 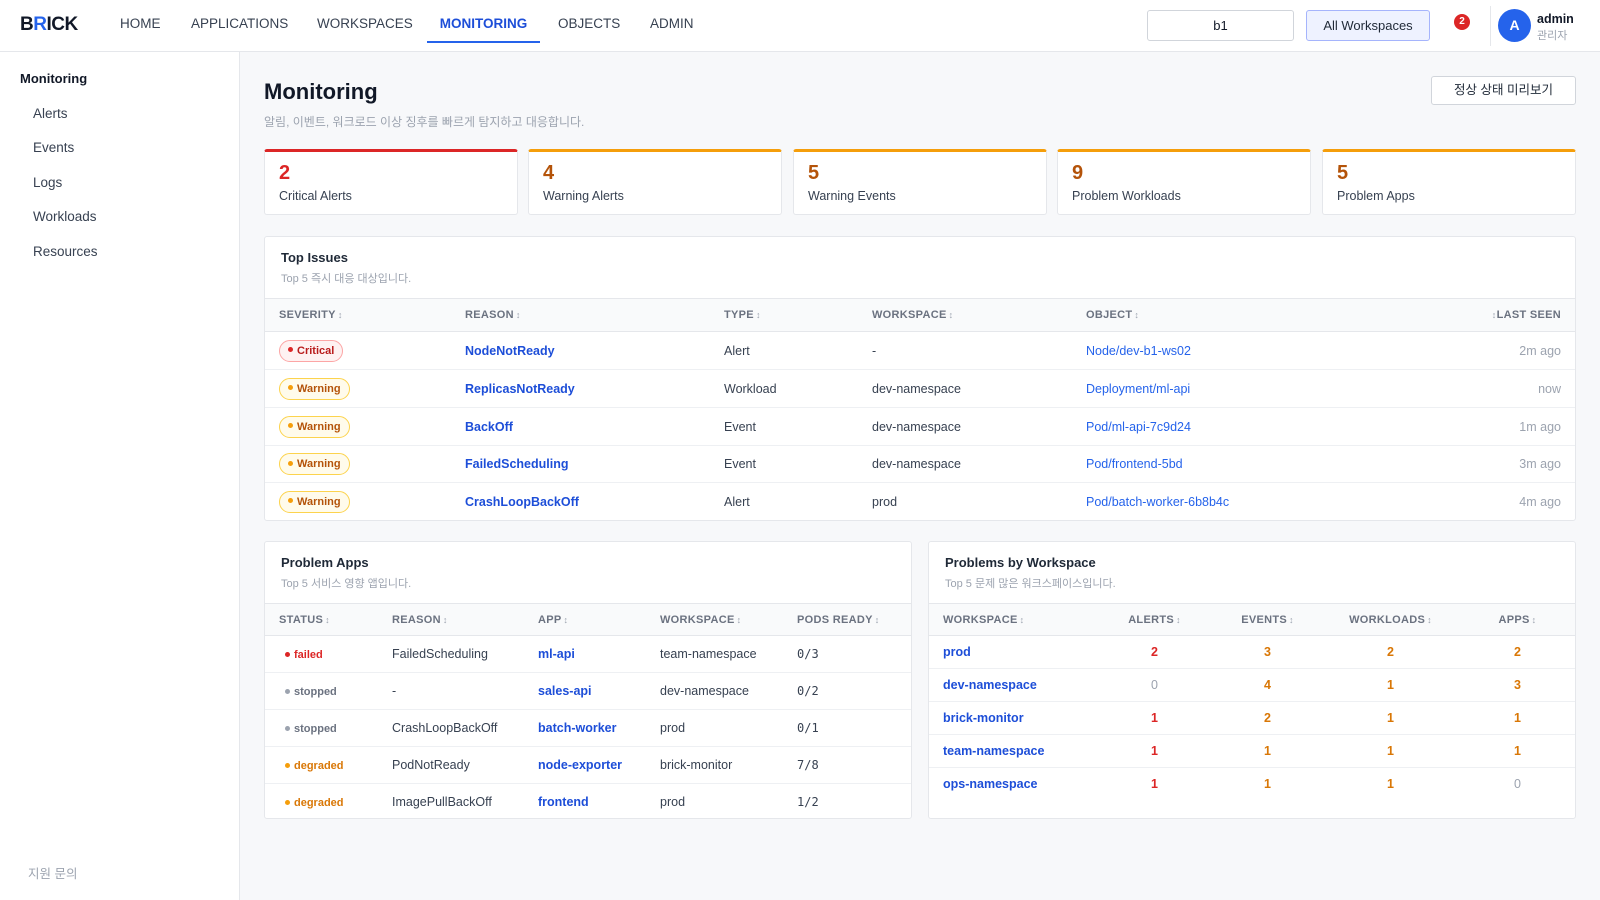 I want to click on col-app: APP ↕, so click(x=585, y=619).